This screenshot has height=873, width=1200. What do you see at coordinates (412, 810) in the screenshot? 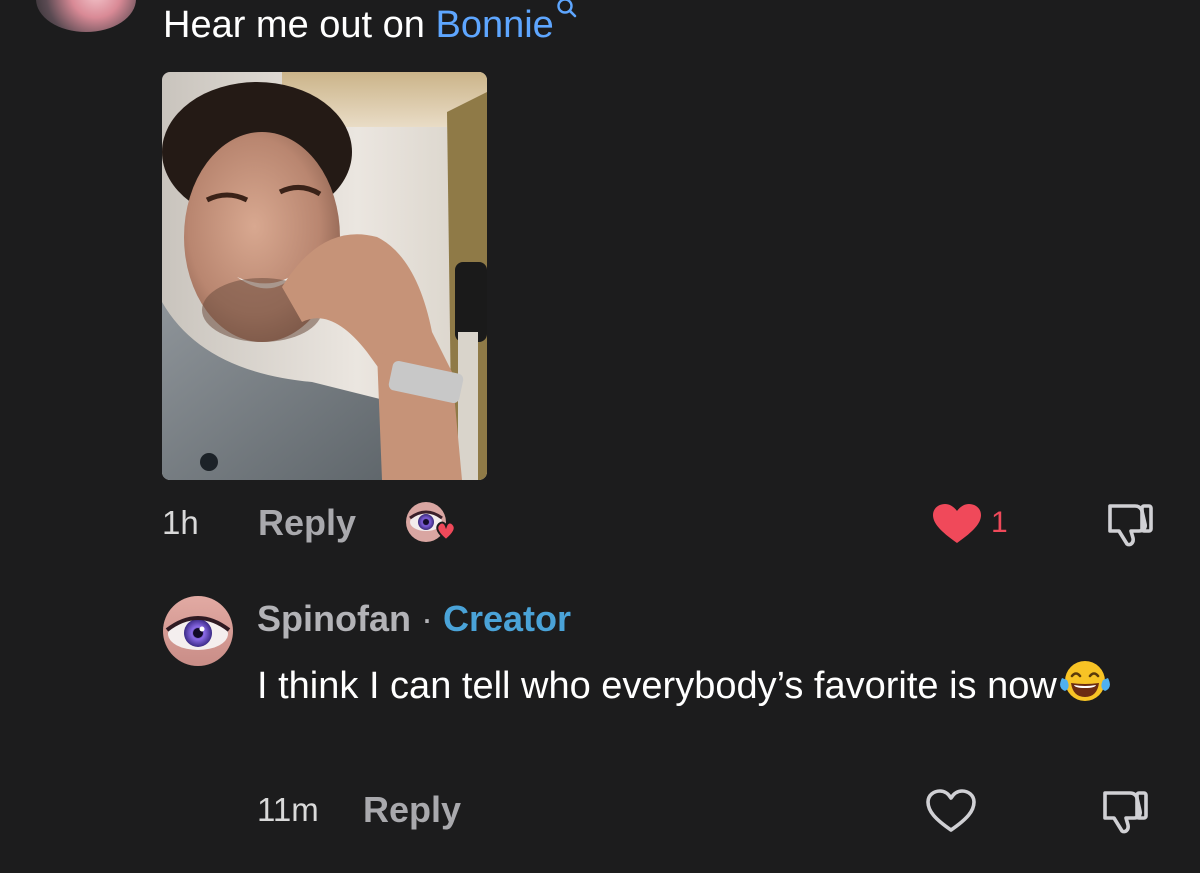
I see `reply-reply-button: Reply` at bounding box center [412, 810].